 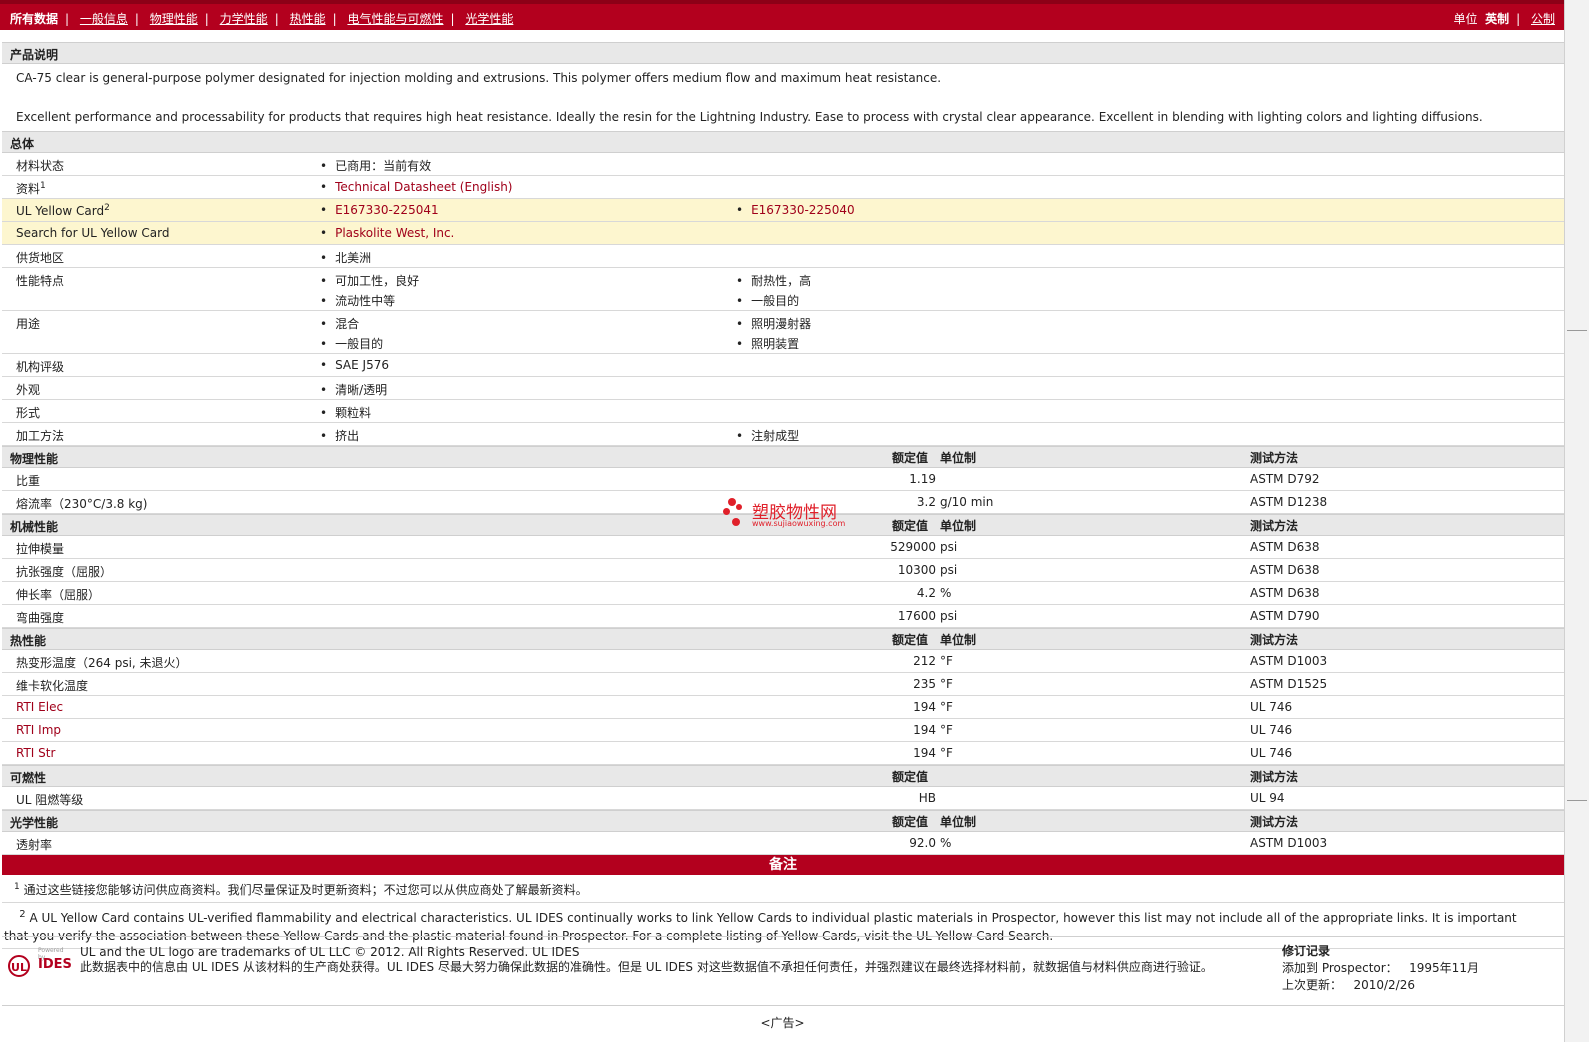 What do you see at coordinates (1267, 798) in the screenshot?
I see `test-method: UL 94` at bounding box center [1267, 798].